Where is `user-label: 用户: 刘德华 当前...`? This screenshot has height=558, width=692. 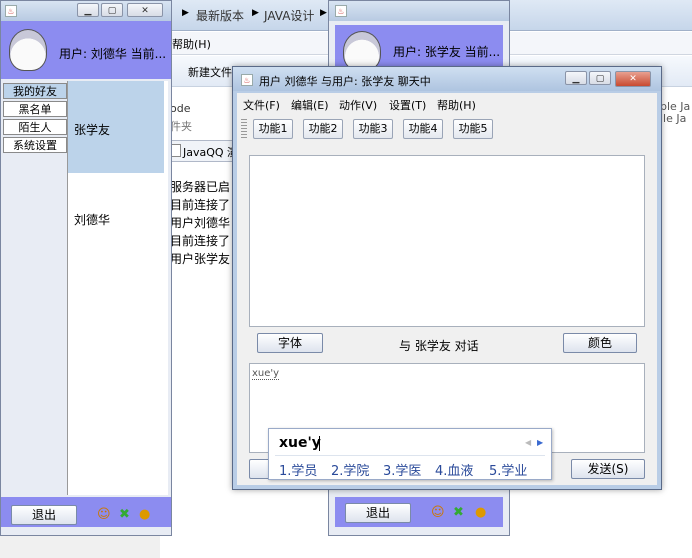
user-label: 用户: 刘德华 当前... is located at coordinates (113, 54).